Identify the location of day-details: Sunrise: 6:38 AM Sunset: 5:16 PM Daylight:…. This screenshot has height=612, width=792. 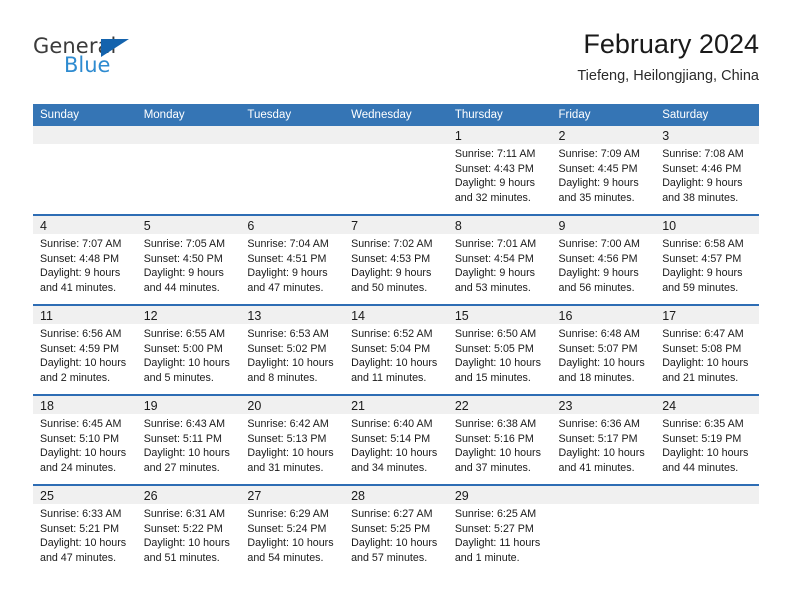
(500, 444).